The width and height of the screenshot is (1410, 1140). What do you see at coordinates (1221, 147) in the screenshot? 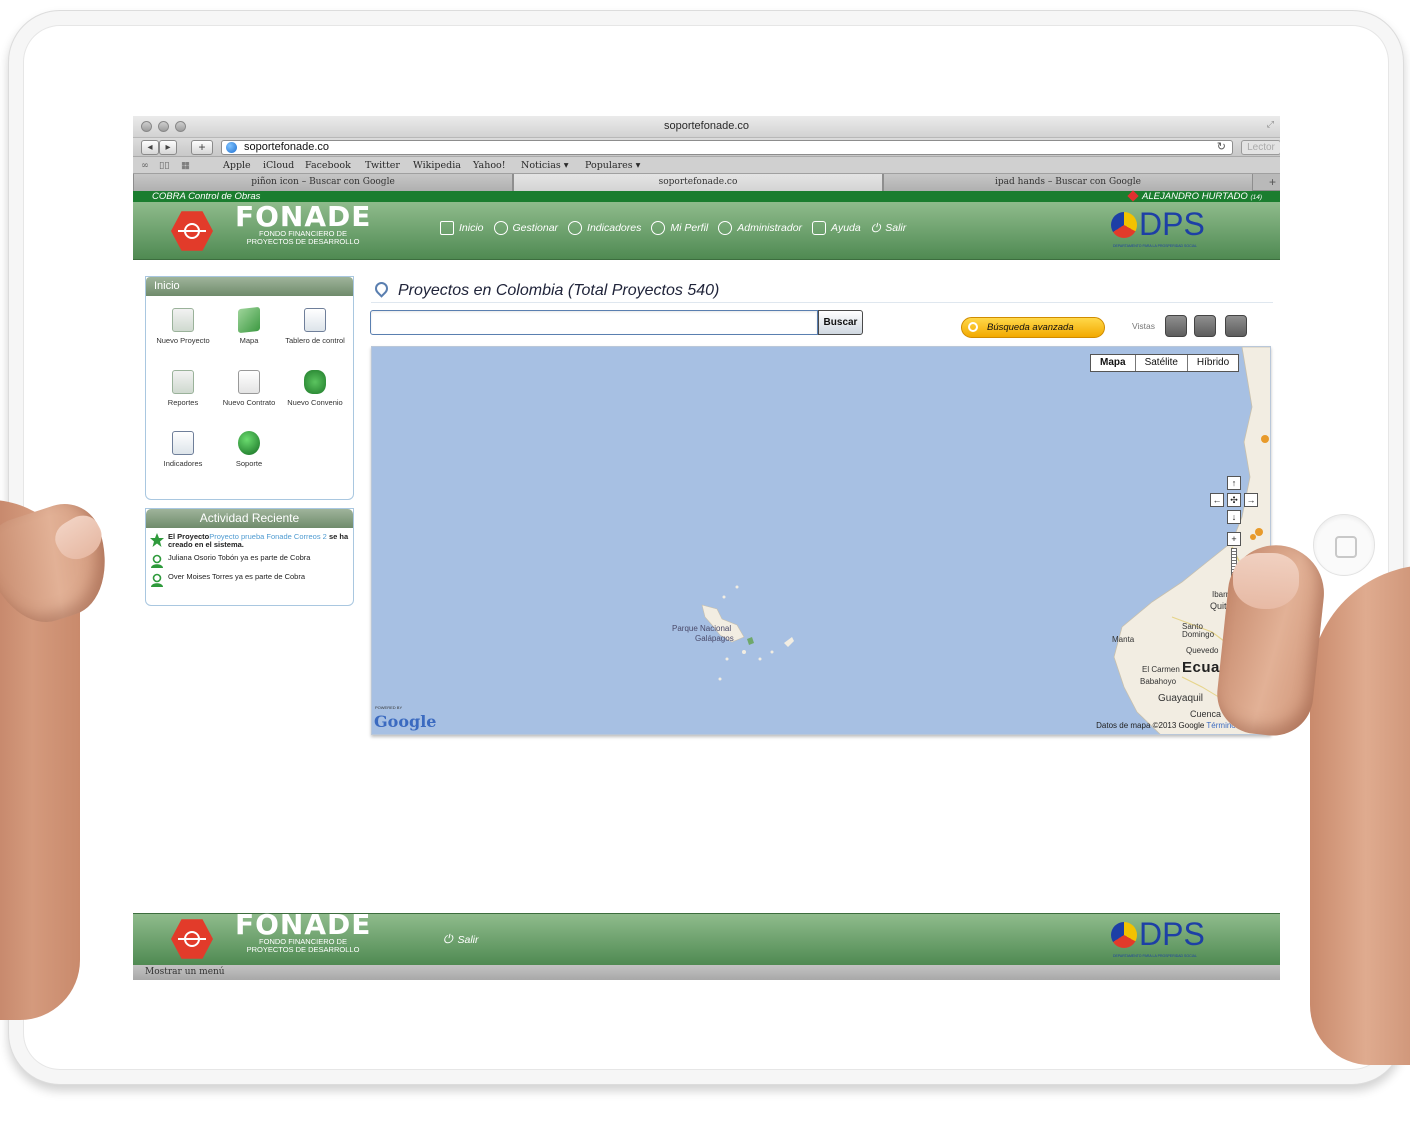
I see `reload-icon: ↻` at bounding box center [1221, 147].